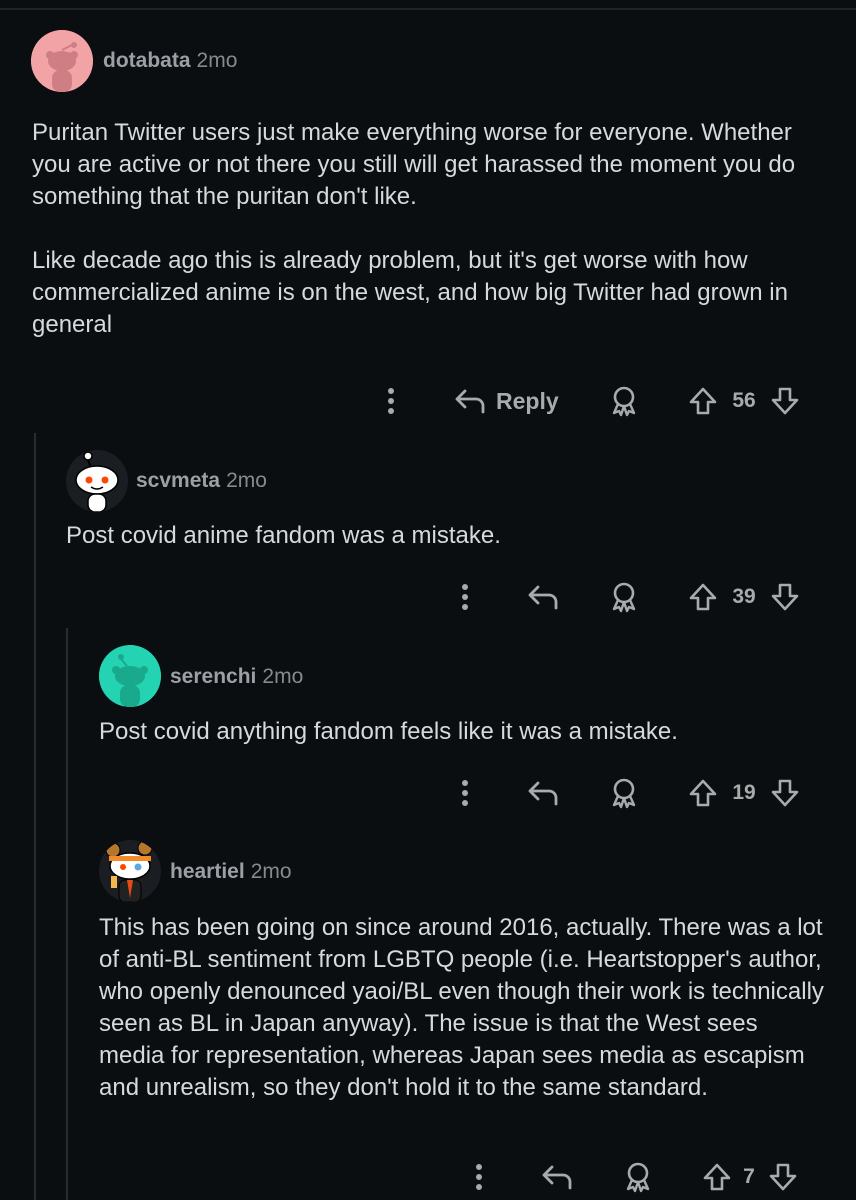  Describe the element at coordinates (283, 535) in the screenshot. I see `comment-paragraph: Post covid anime fandom was a mistake.` at that location.